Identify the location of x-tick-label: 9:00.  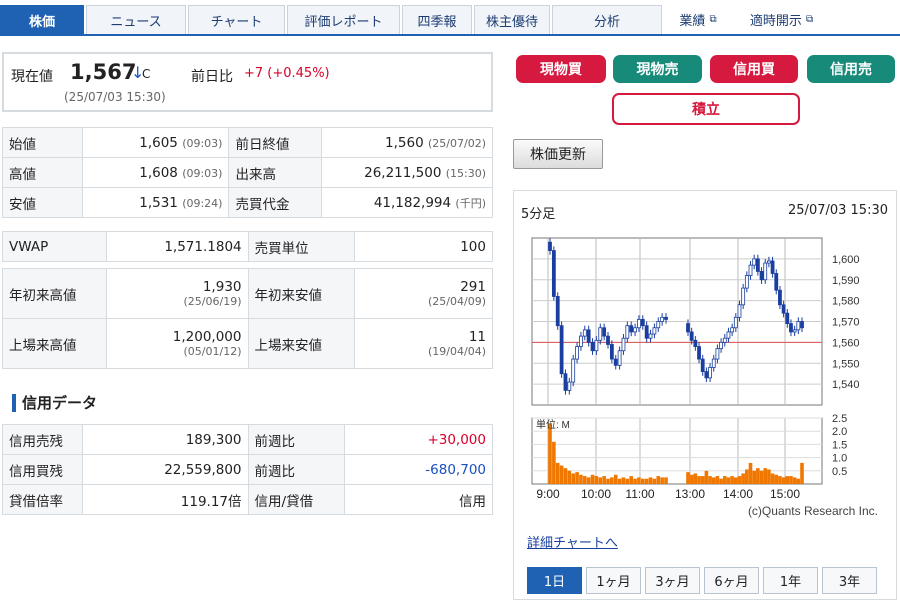
(548, 494).